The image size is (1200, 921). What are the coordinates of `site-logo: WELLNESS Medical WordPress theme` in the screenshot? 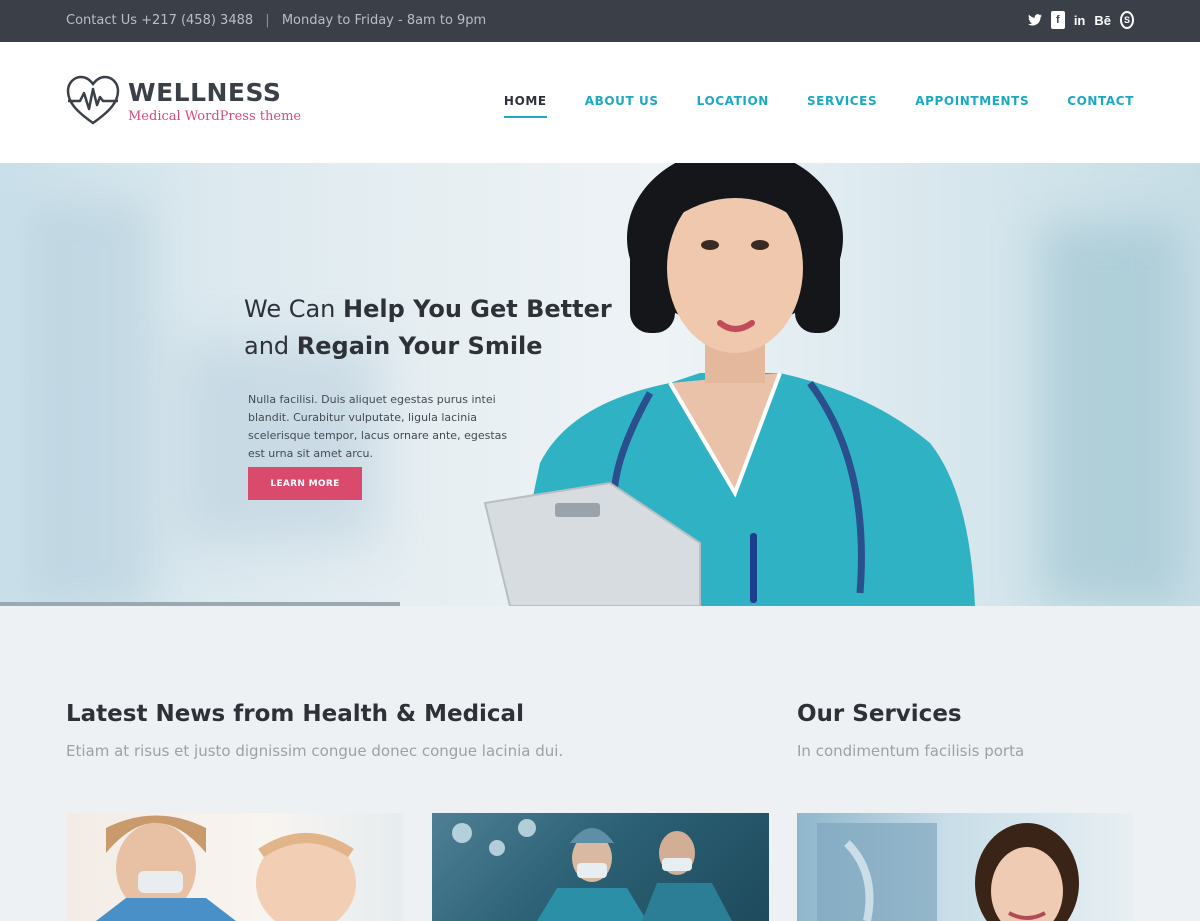 It's located at (183, 101).